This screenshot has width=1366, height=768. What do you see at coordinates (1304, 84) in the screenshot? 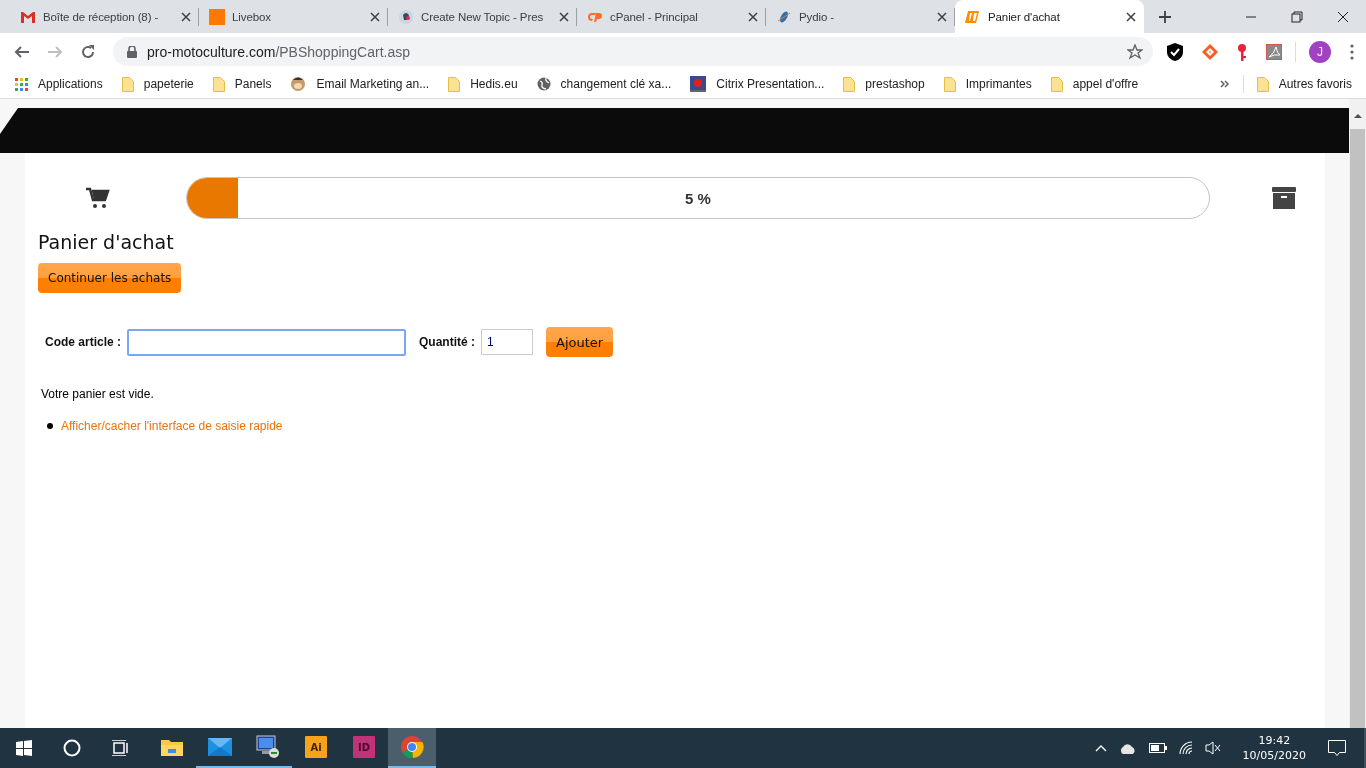
I see `bookmark: Autres favoris` at bounding box center [1304, 84].